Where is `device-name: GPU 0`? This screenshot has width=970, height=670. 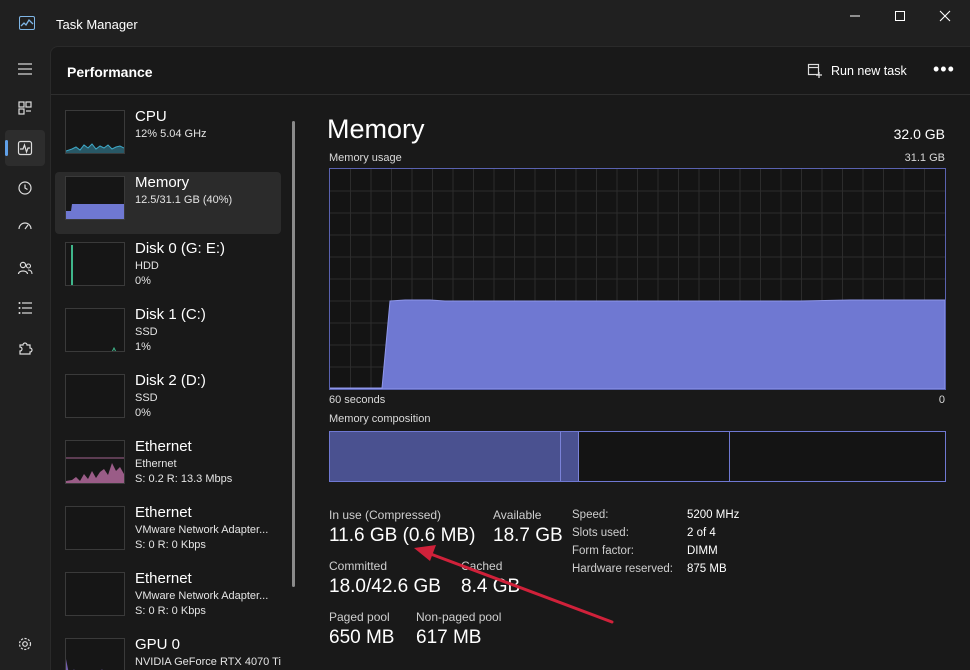 device-name: GPU 0 is located at coordinates (158, 644).